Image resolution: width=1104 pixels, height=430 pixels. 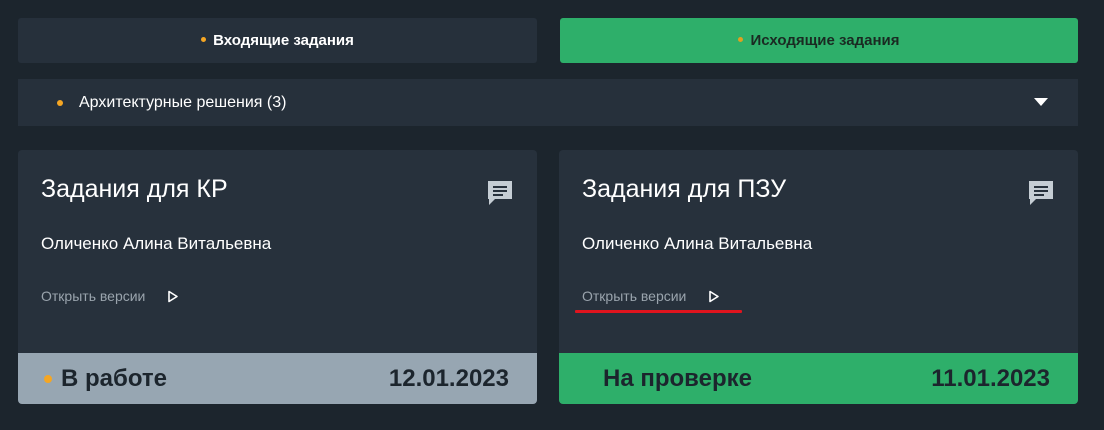 I want to click on tab-incoming-tasks: Входящие задания, so click(x=277, y=40).